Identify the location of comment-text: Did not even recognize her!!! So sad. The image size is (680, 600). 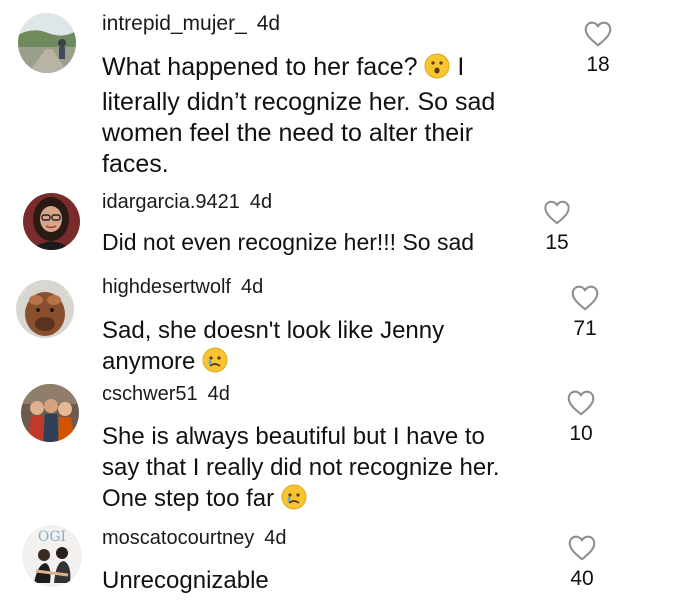
(288, 242).